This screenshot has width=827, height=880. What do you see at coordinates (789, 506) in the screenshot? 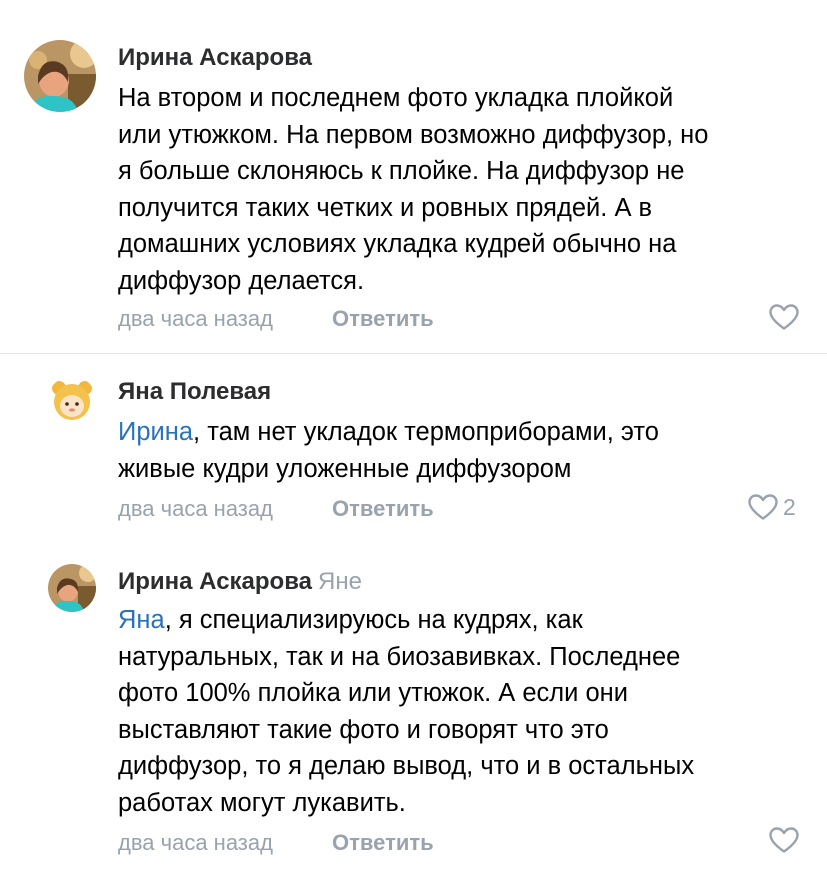
I see `like-count: 2` at bounding box center [789, 506].